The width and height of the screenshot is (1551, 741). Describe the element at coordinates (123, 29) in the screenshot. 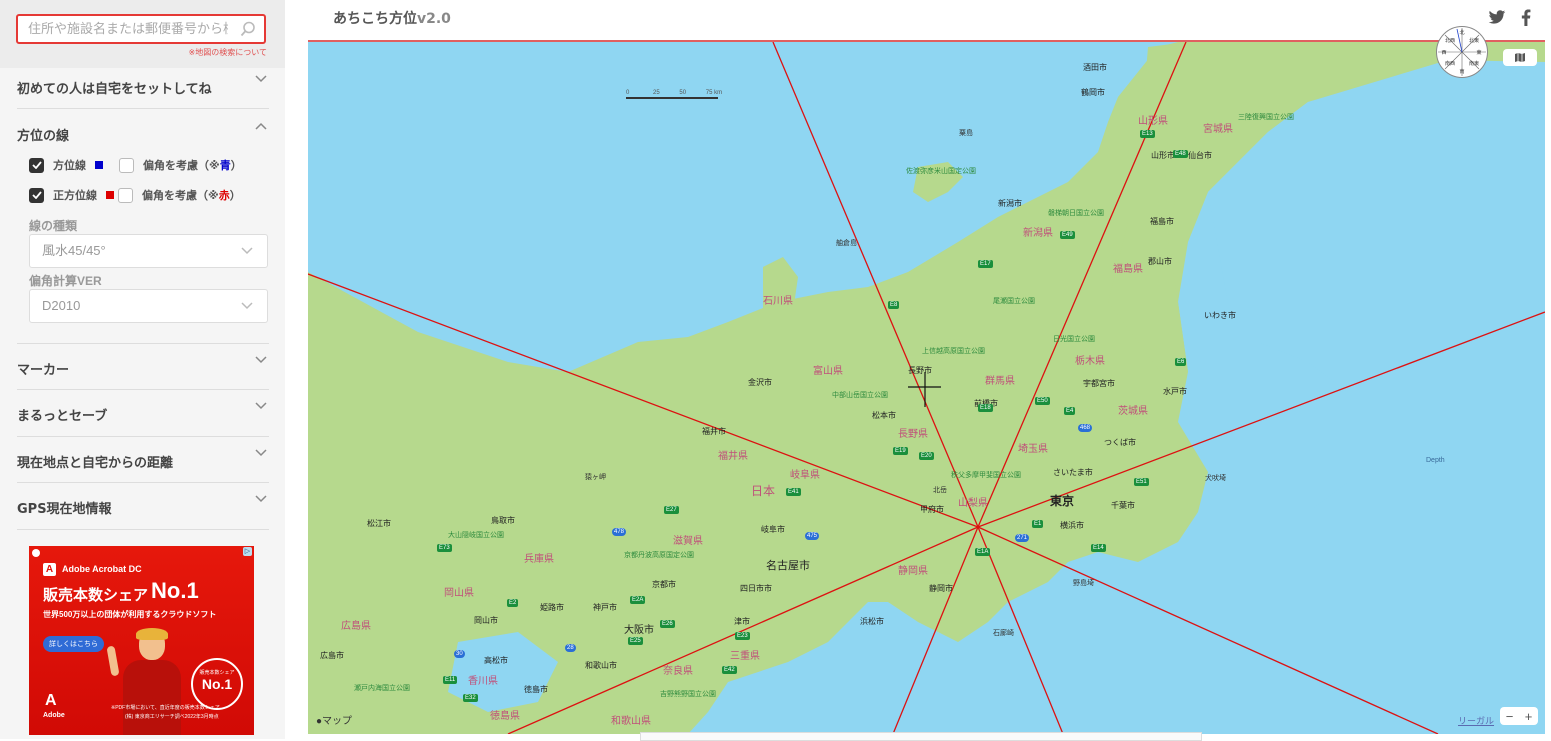

I see `search-input` at that location.